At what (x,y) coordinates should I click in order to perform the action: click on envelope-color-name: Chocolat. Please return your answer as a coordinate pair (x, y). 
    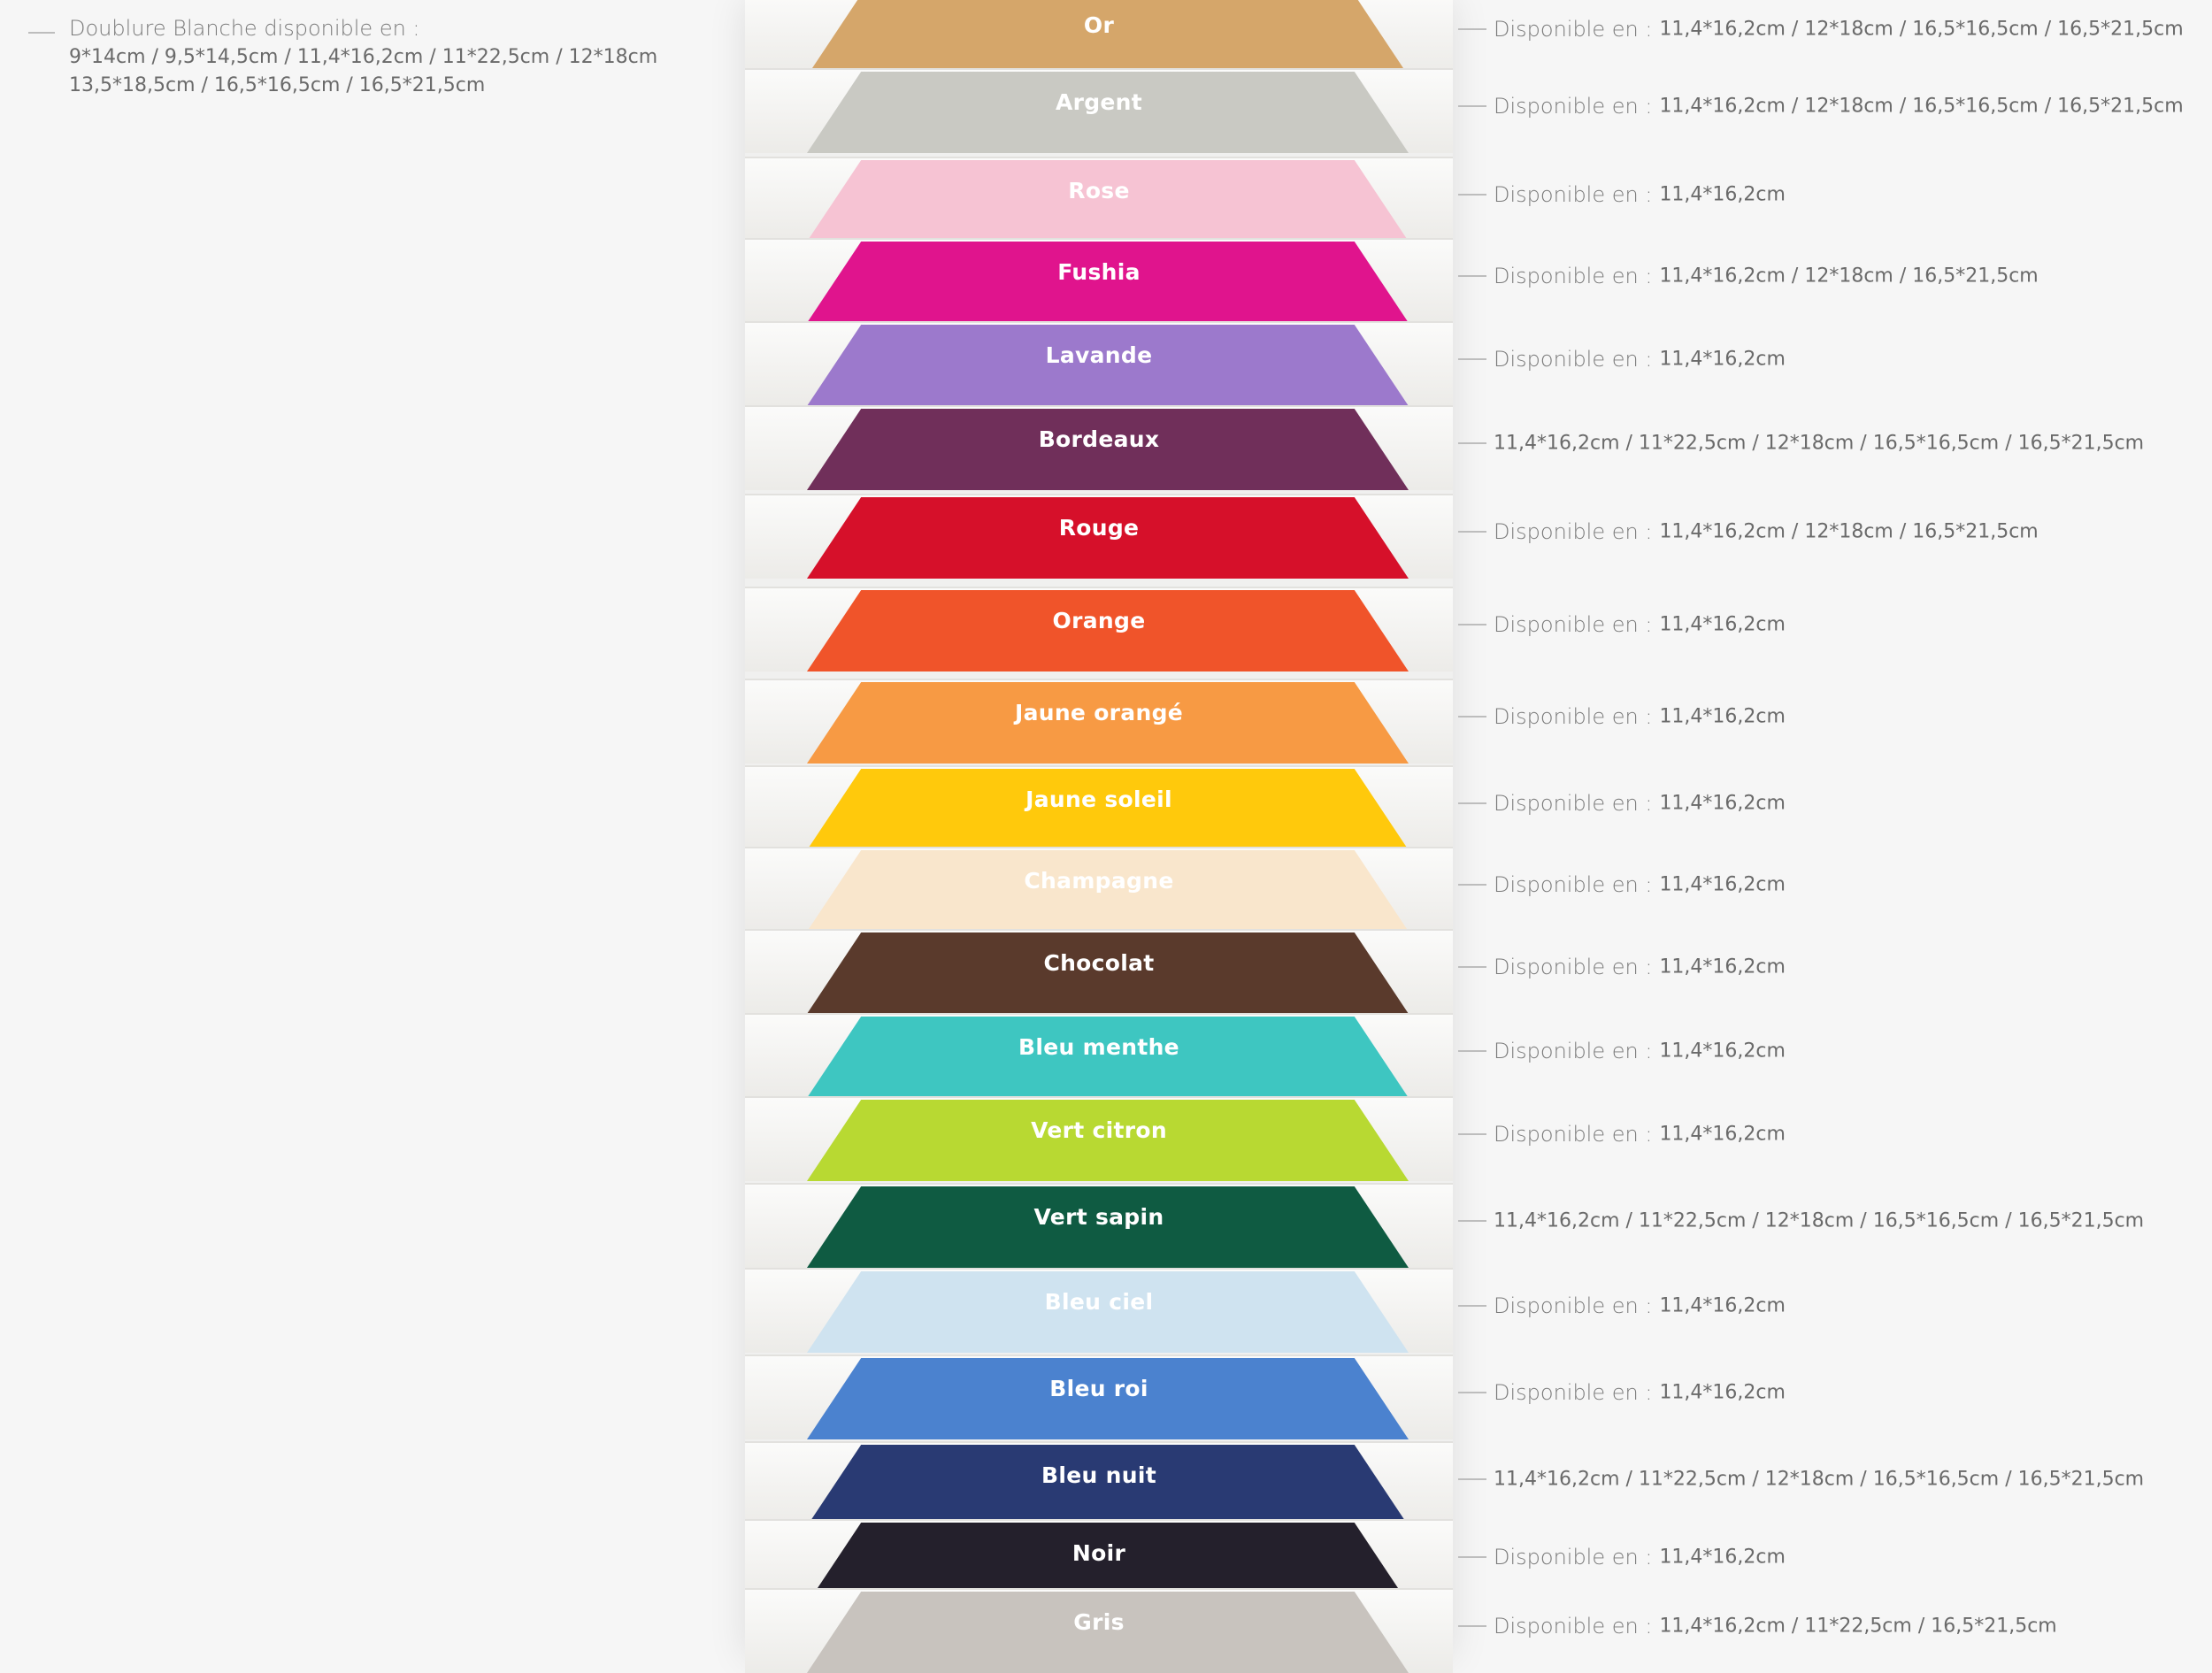
    Looking at the image, I should click on (1099, 963).